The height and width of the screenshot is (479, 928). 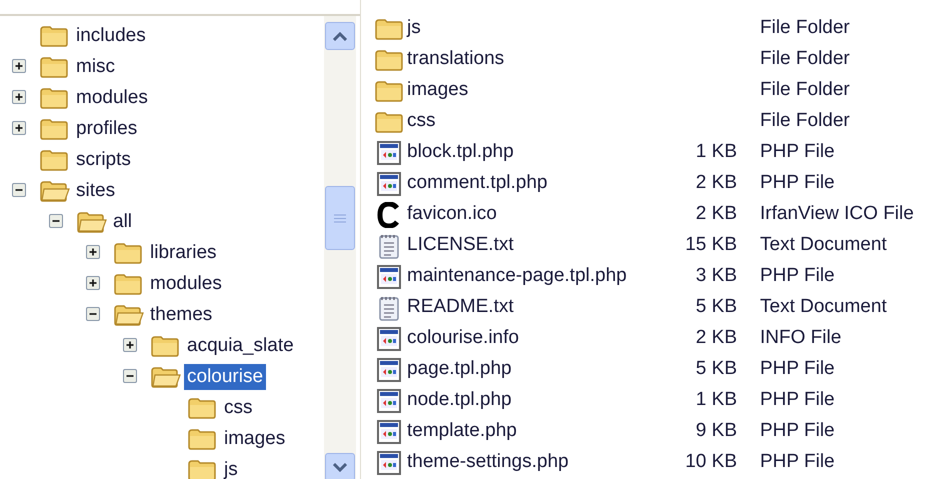 What do you see at coordinates (541, 28) in the screenshot?
I see `file-name: js` at bounding box center [541, 28].